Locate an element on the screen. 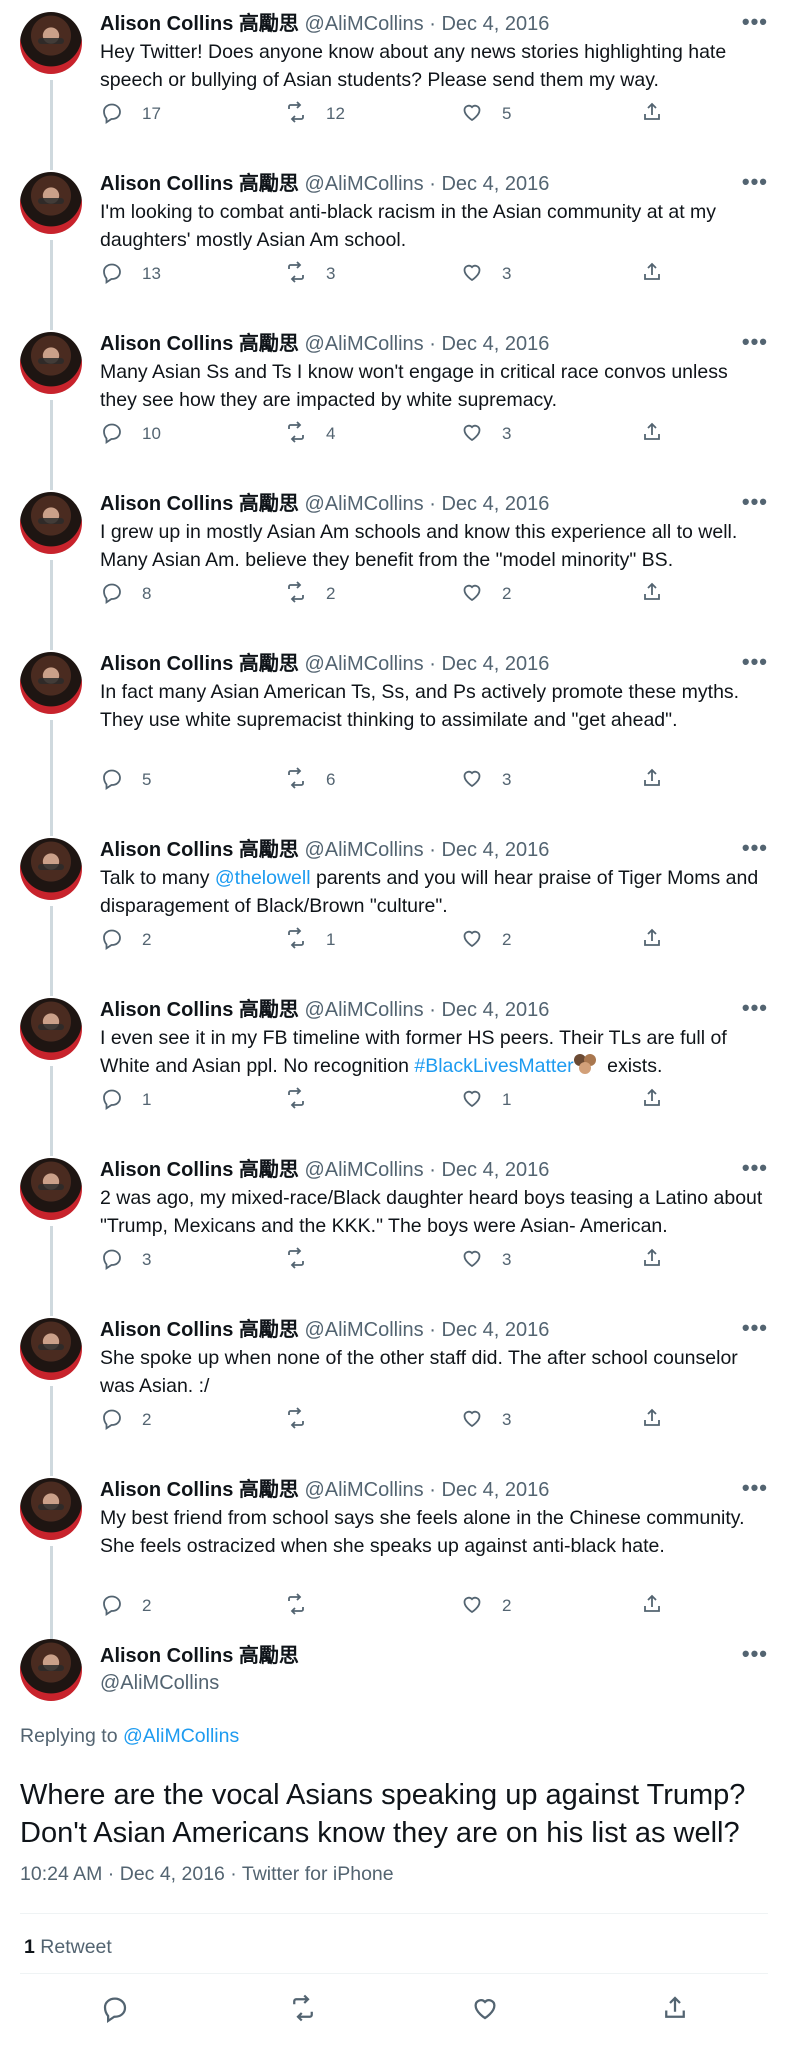 This screenshot has width=788, height=2049. reply-button: 13 is located at coordinates (192, 274).